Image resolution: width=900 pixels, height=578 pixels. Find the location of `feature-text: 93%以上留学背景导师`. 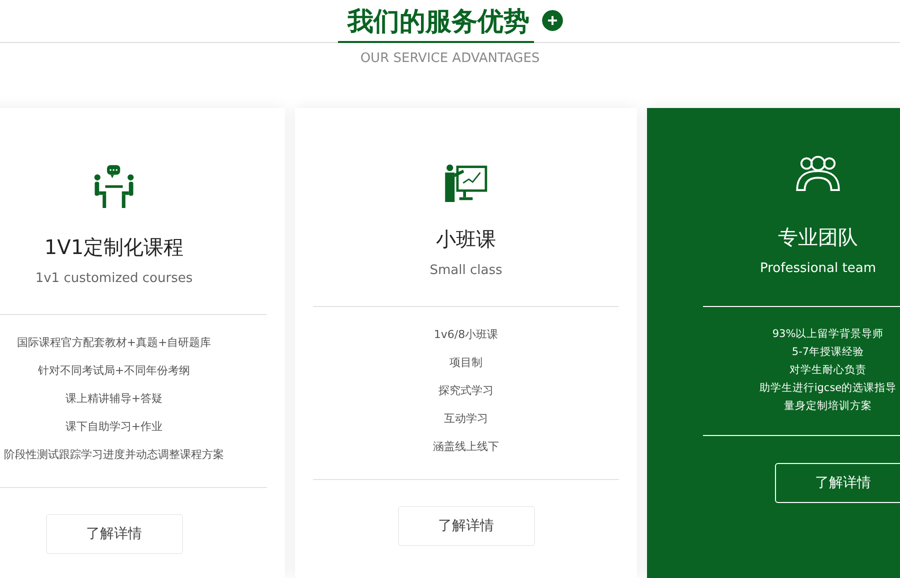

feature-text: 93%以上留学背景导师 is located at coordinates (828, 334).